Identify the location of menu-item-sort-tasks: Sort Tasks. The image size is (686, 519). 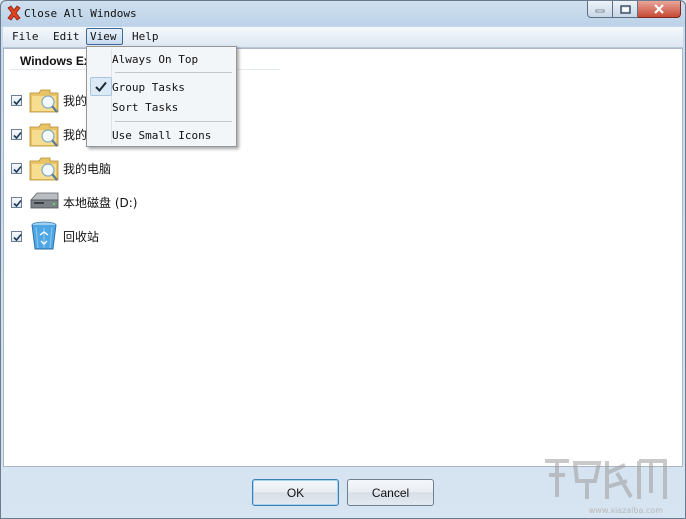
(145, 108).